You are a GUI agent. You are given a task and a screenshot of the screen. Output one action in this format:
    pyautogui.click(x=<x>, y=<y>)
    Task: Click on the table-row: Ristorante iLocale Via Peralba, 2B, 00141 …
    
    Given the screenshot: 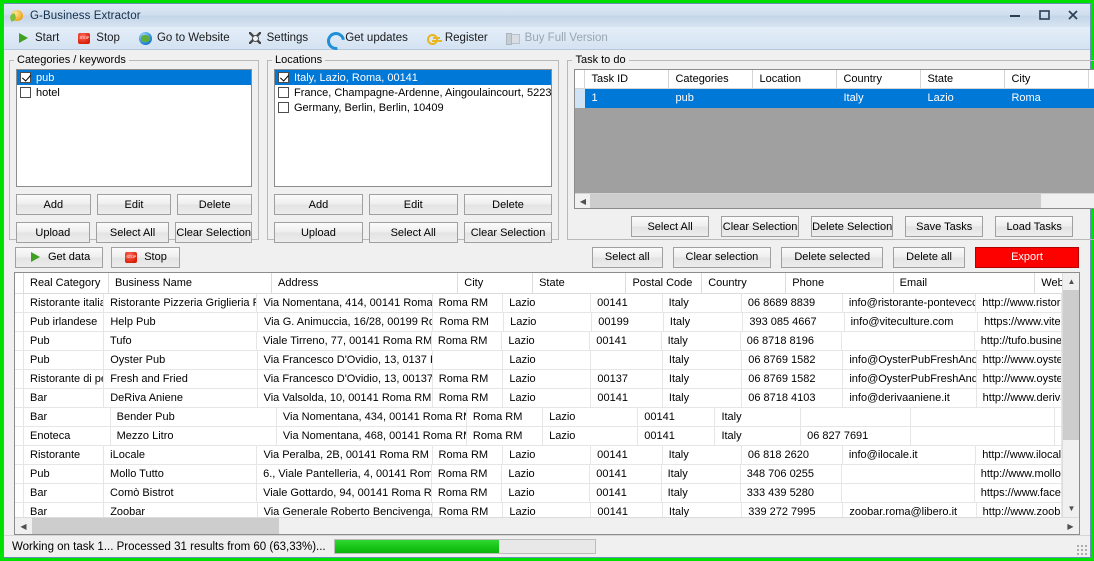 What is the action you would take?
    pyautogui.click(x=538, y=455)
    